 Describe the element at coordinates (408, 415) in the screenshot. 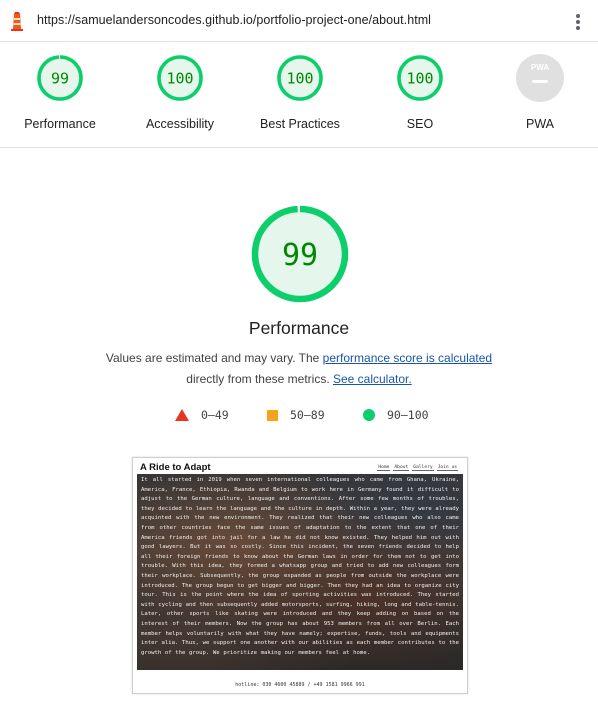

I see `legend-label: 90–100` at that location.